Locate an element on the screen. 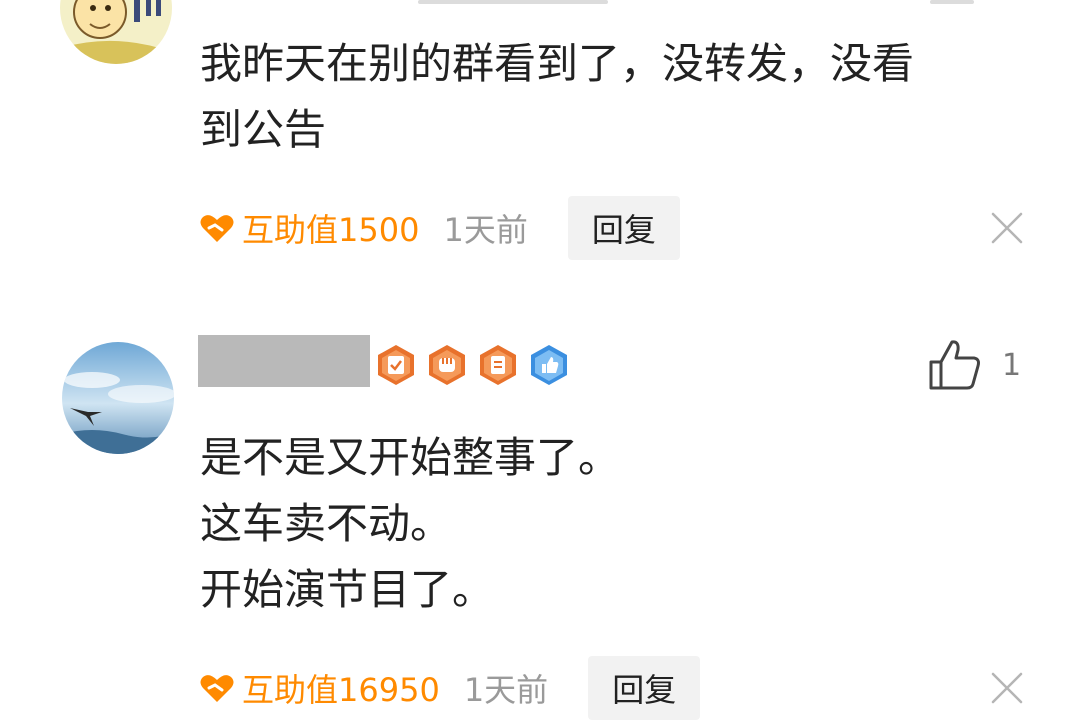 This screenshot has height=720, width=1080. badge-list is located at coordinates (478, 365).